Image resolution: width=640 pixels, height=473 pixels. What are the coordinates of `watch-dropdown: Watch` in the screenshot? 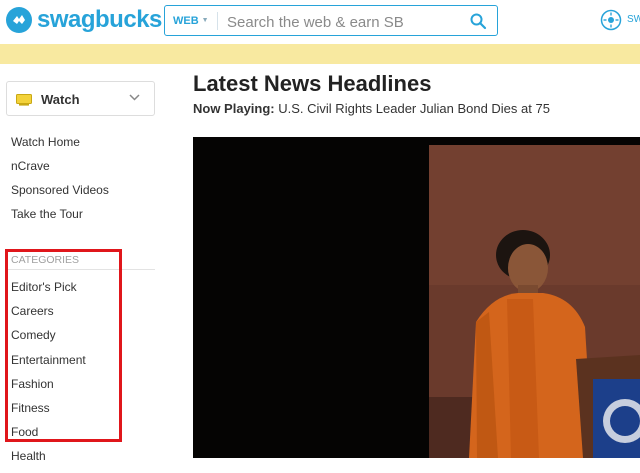 It's located at (80, 98).